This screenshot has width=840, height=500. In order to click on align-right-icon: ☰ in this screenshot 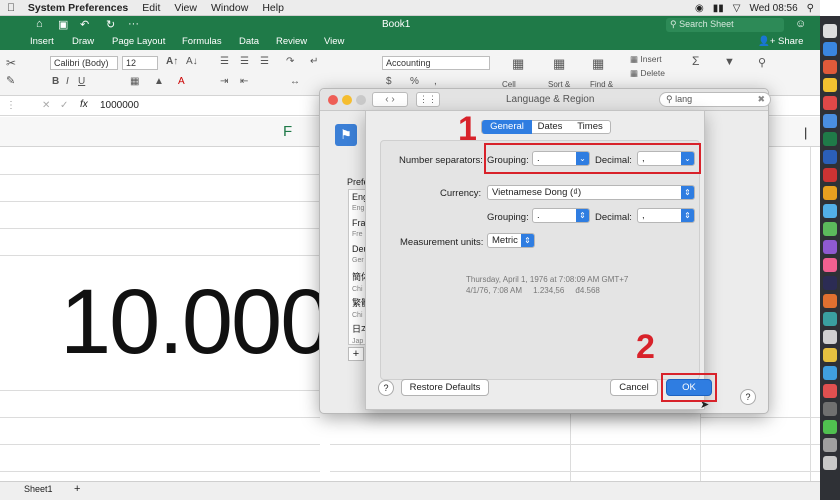, I will do `click(264, 61)`.